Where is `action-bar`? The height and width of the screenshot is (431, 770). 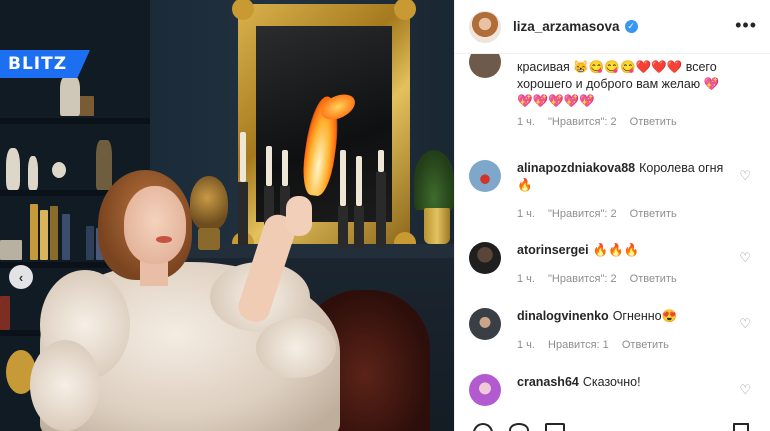 action-bar is located at coordinates (614, 424).